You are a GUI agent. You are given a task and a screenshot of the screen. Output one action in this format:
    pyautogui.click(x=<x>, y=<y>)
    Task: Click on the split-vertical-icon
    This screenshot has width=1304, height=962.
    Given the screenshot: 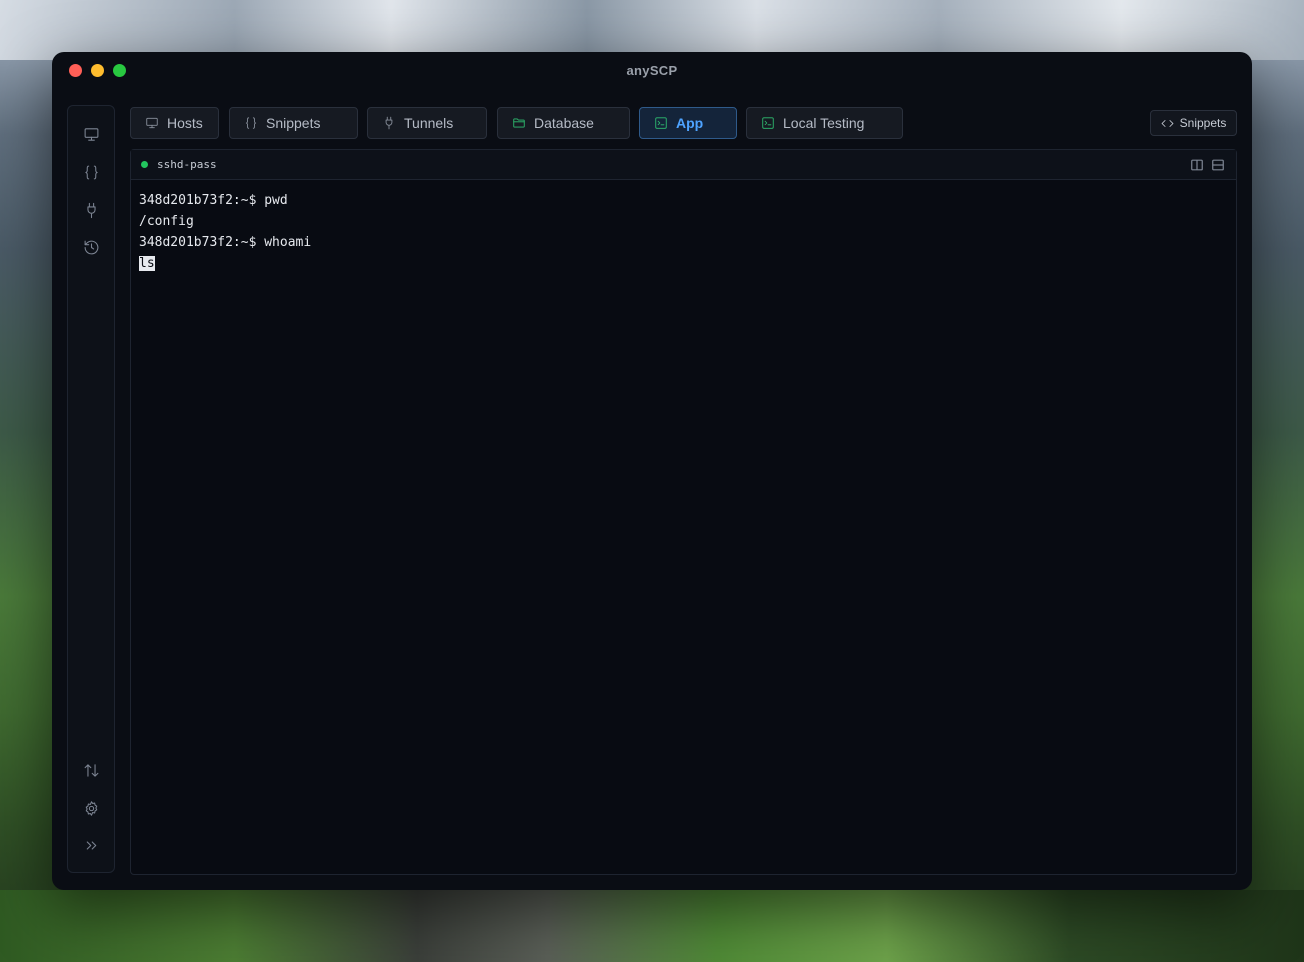 What is the action you would take?
    pyautogui.click(x=1197, y=165)
    